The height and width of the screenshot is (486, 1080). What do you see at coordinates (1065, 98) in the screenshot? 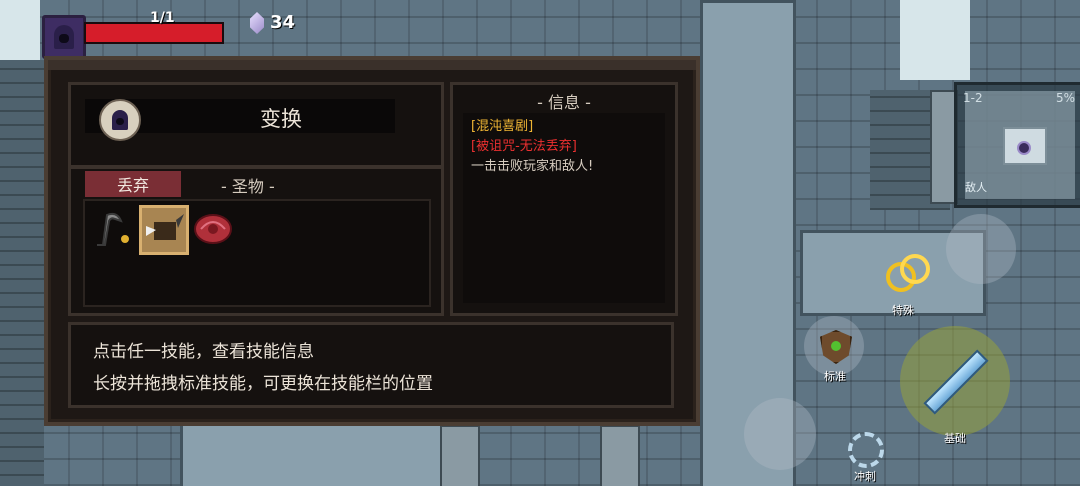
I see `progress-indicator: 5%` at bounding box center [1065, 98].